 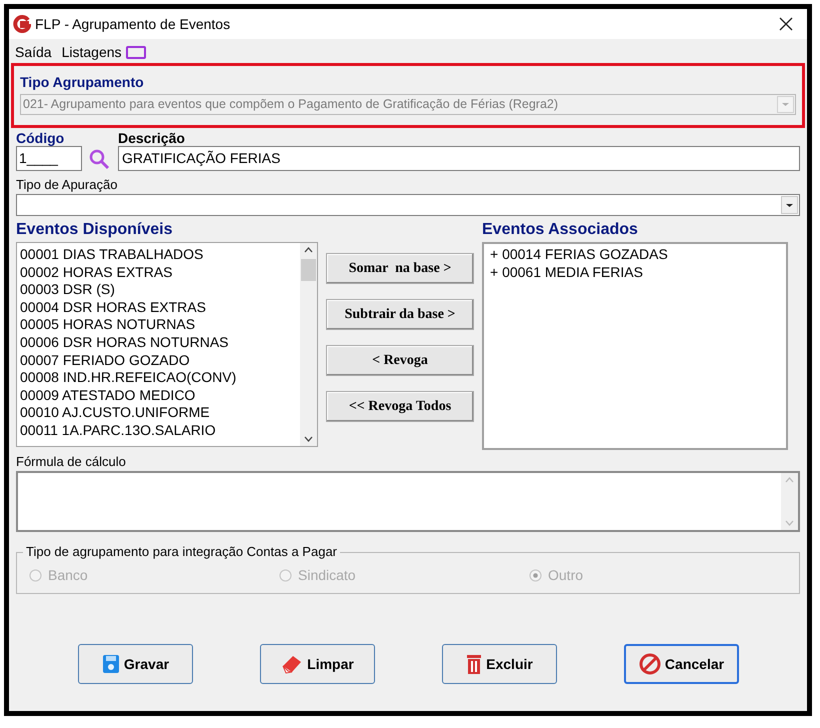 What do you see at coordinates (400, 314) in the screenshot?
I see `action-button: Subtrair da base >` at bounding box center [400, 314].